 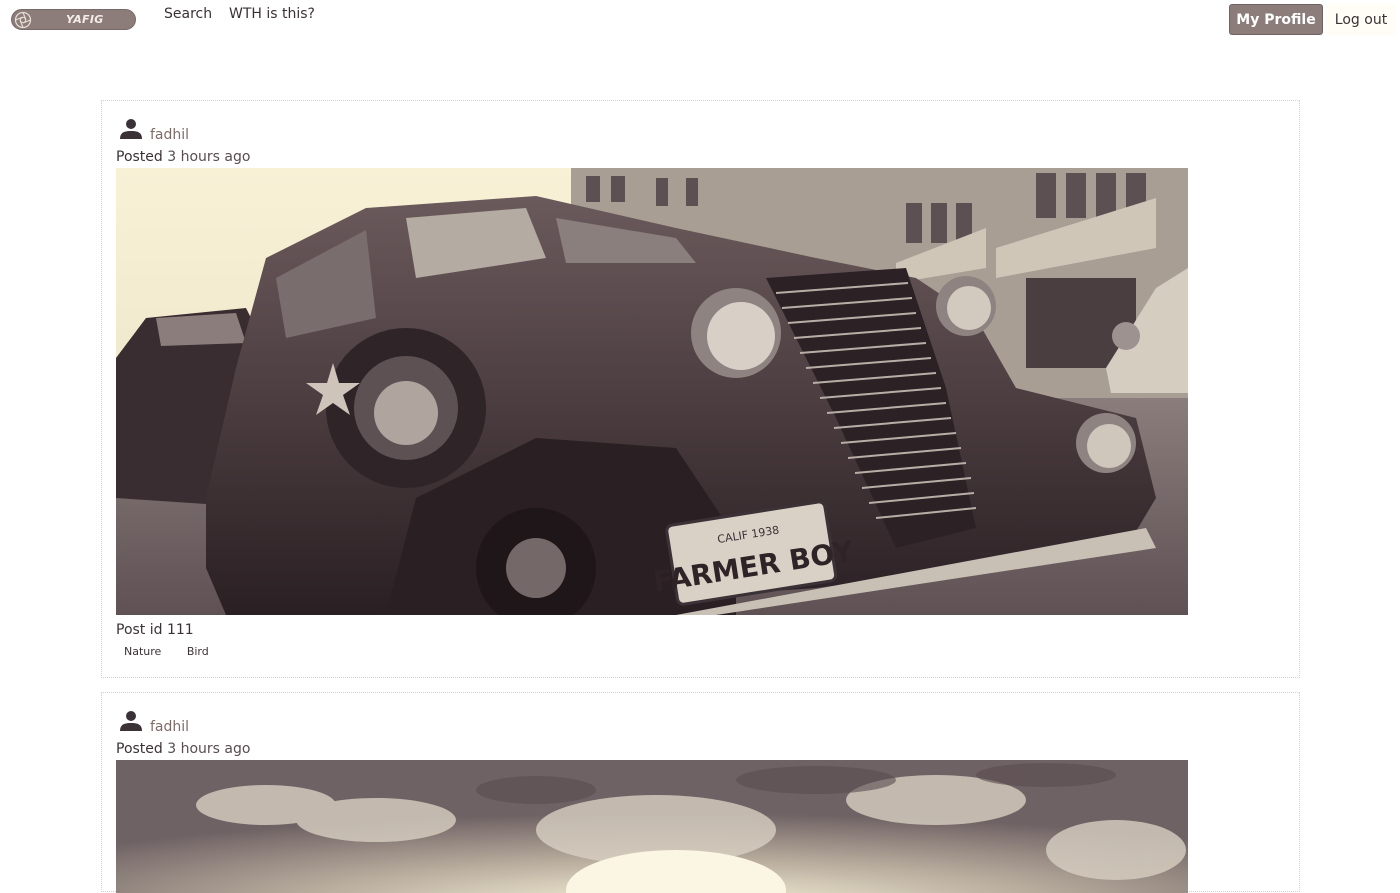 I want to click on nav-wth-link: WTH is this?, so click(x=272, y=14).